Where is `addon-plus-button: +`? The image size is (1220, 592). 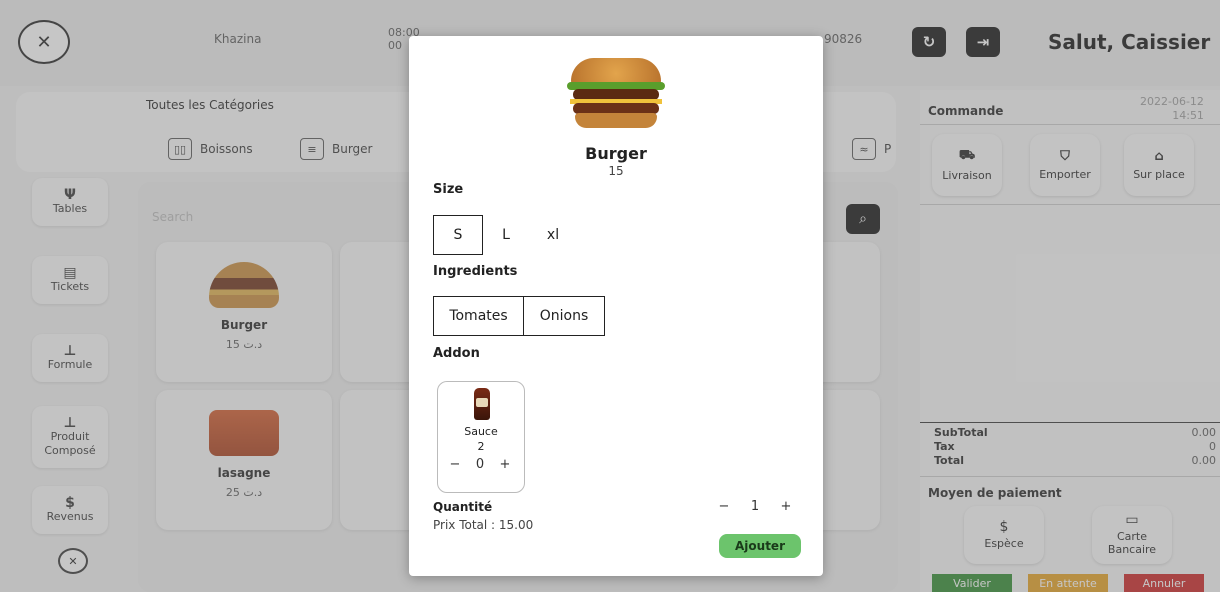
addon-plus-button: + is located at coordinates (505, 464).